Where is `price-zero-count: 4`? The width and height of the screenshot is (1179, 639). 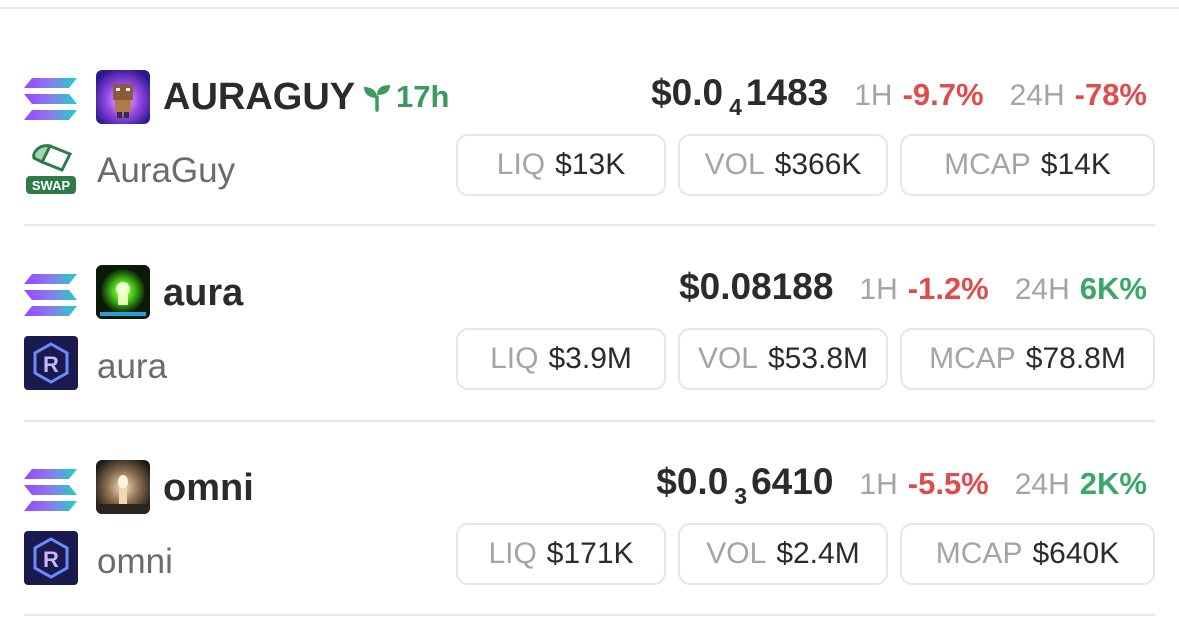 price-zero-count: 4 is located at coordinates (735, 107).